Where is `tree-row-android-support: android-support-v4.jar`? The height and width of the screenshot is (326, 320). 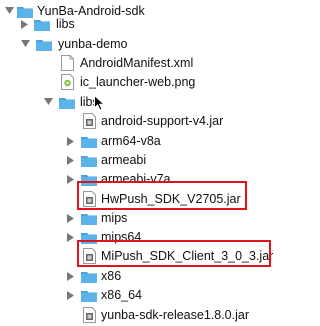
tree-row-android-support: android-support-v4.jar is located at coordinates (144, 121).